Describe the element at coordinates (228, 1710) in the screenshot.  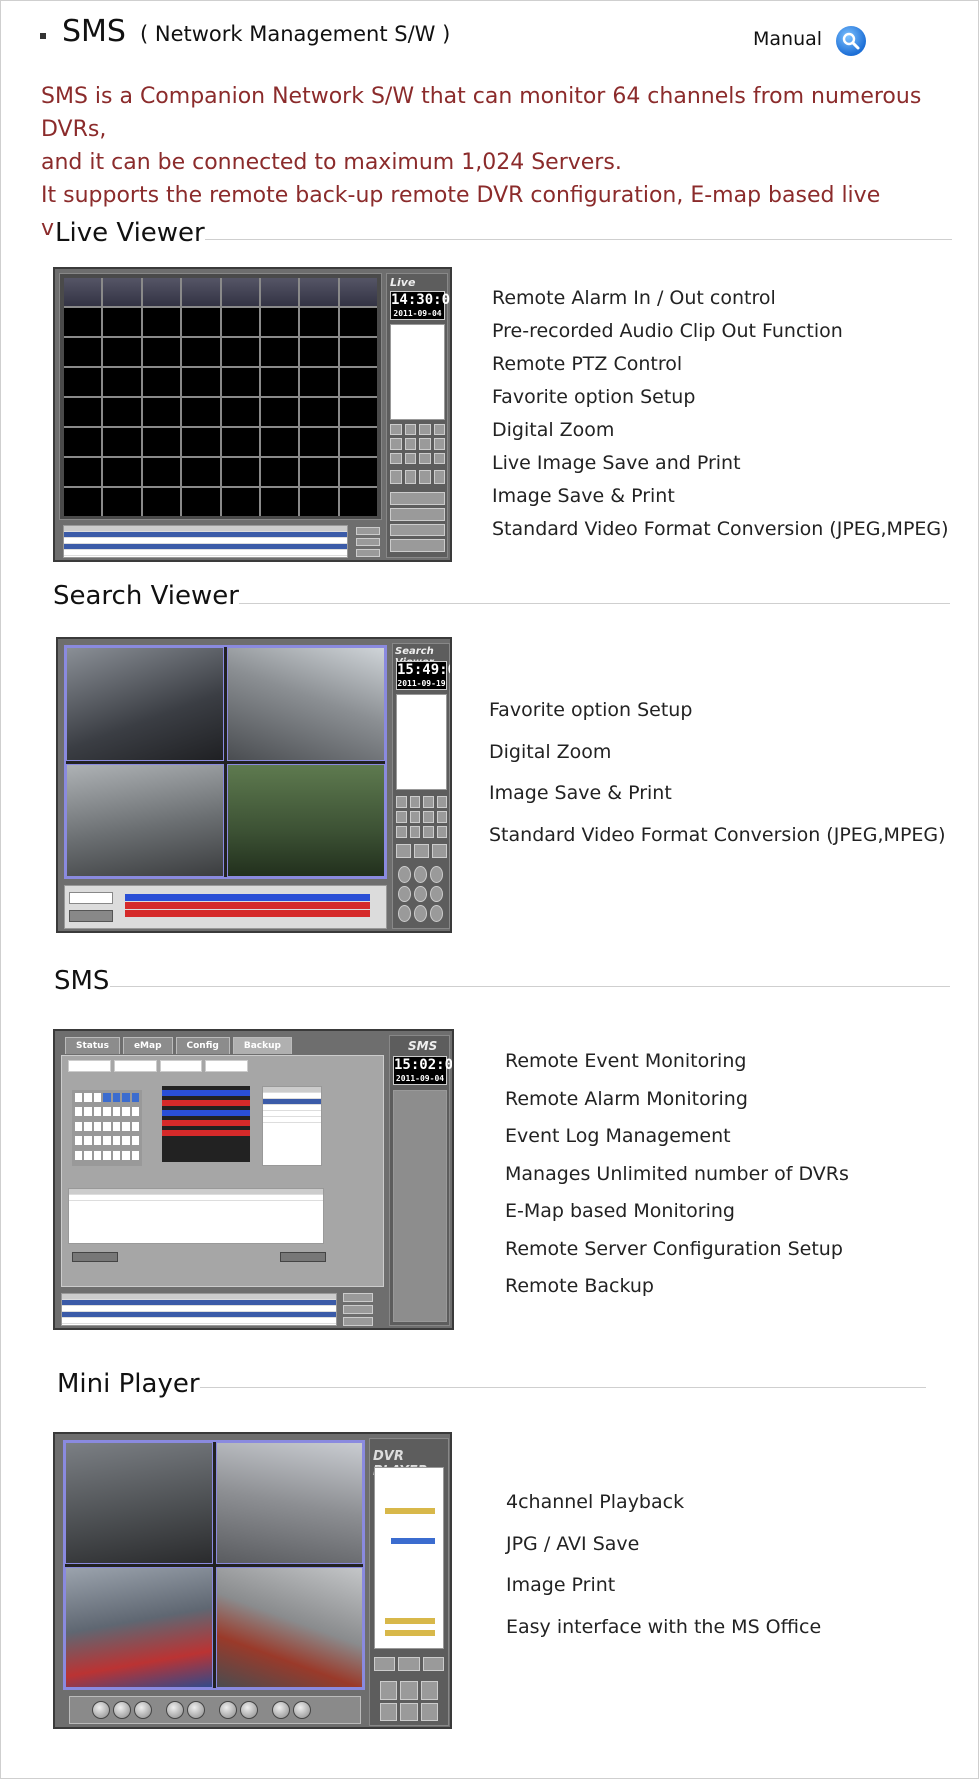
I see `step-back-button` at that location.